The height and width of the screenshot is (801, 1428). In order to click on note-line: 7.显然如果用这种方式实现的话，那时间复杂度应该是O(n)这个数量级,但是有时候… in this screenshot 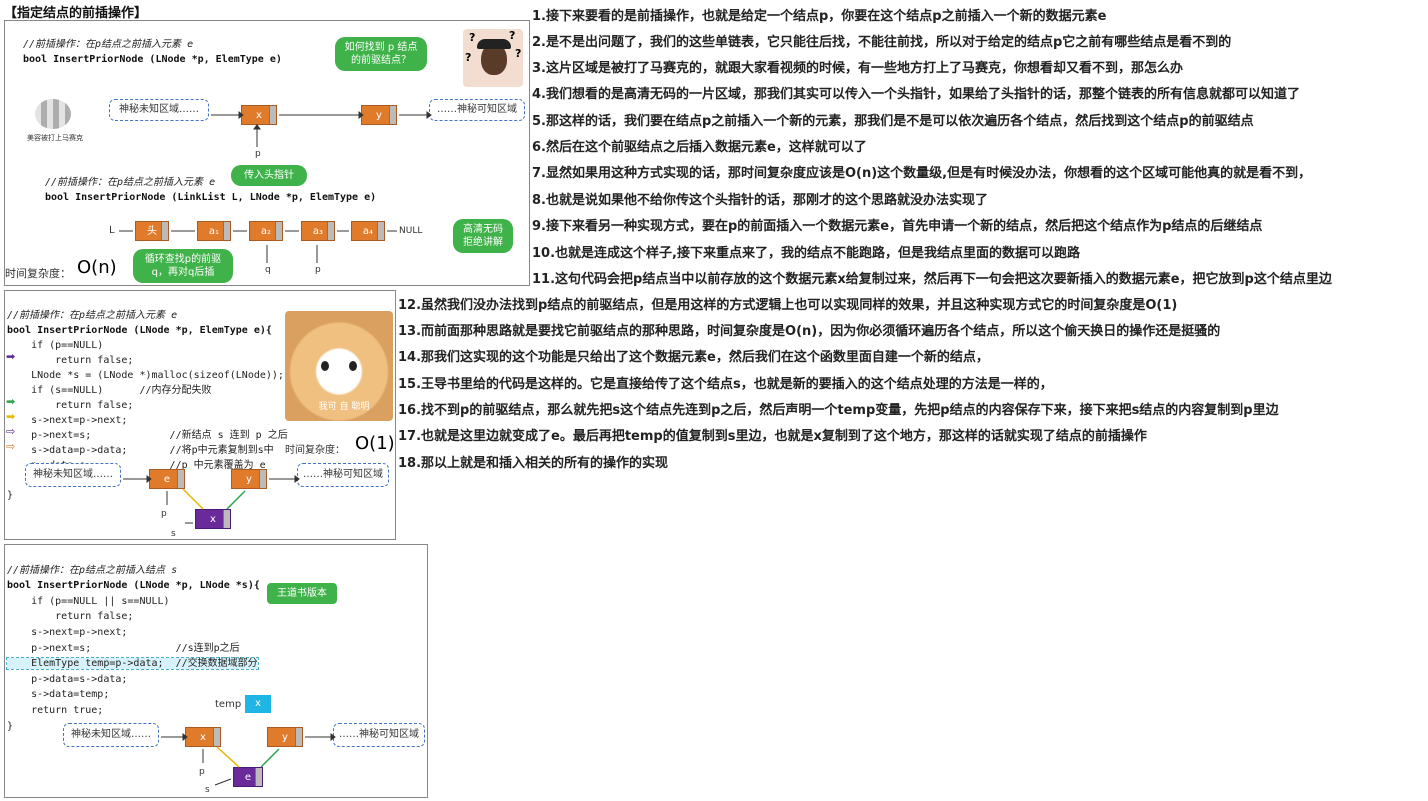, I will do `click(922, 173)`.